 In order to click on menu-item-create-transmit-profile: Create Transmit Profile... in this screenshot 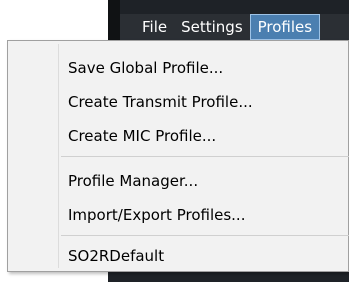, I will do `click(160, 102)`.